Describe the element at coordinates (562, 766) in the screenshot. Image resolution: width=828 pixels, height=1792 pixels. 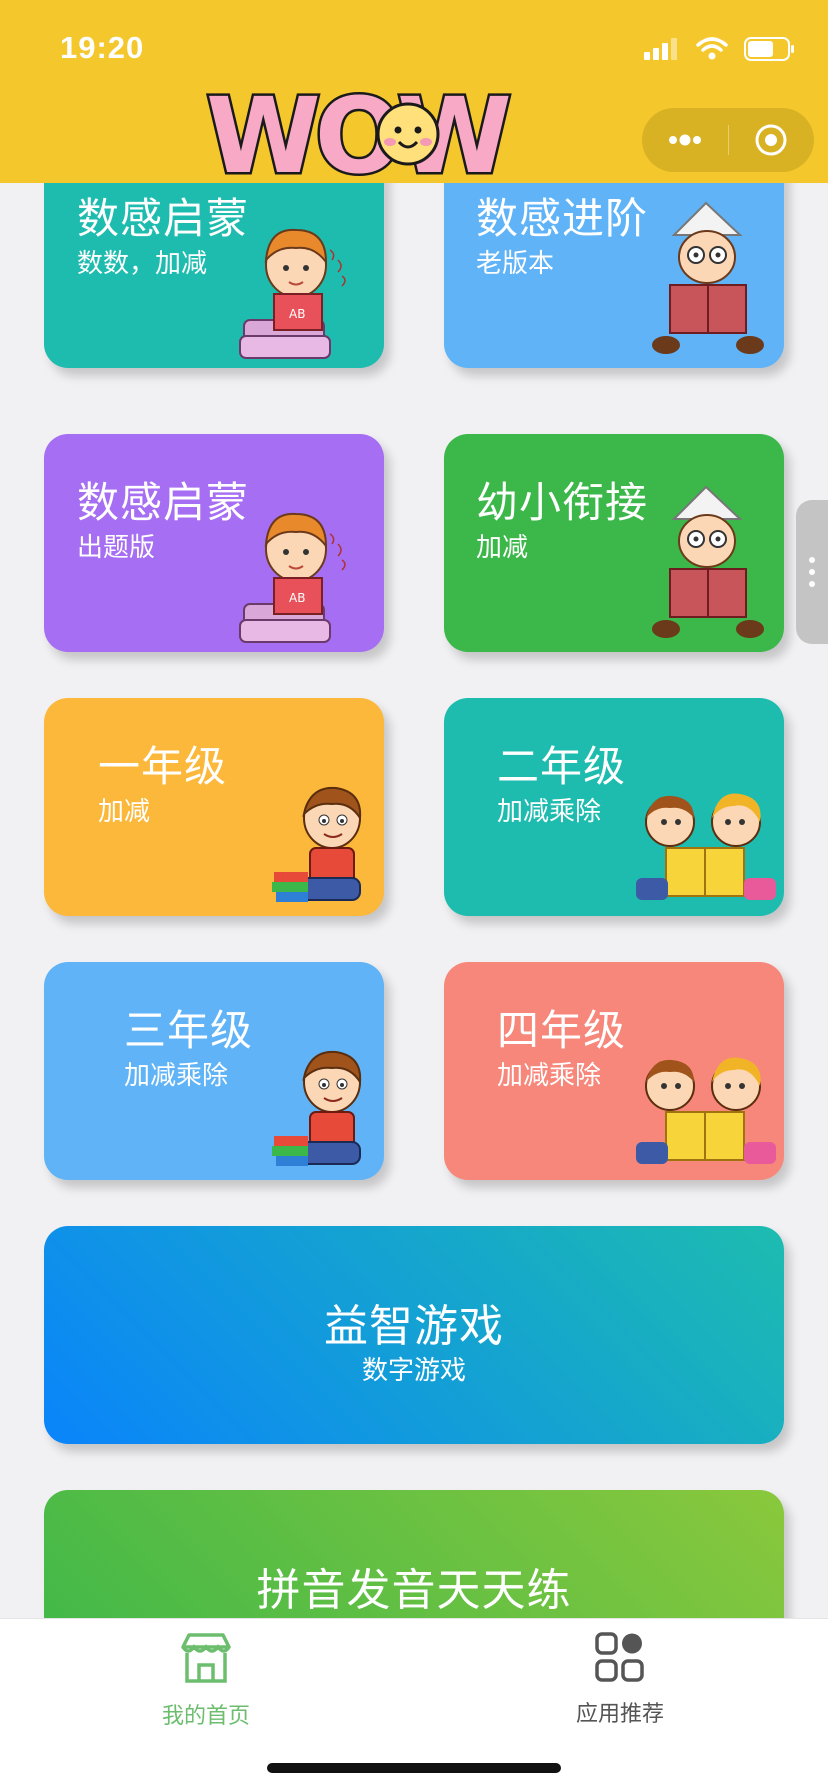
I see `card-title: 二年级` at that location.